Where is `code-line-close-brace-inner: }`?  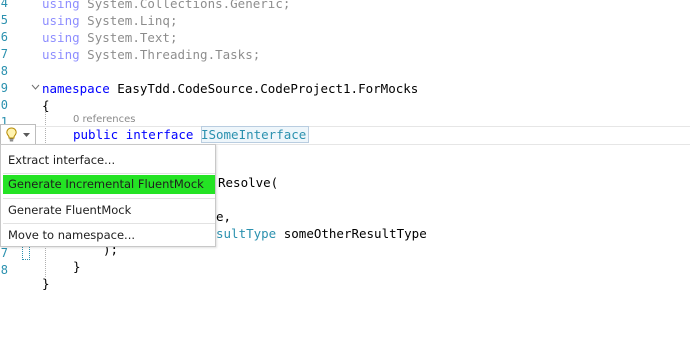 code-line-close-brace-inner: } is located at coordinates (77, 266).